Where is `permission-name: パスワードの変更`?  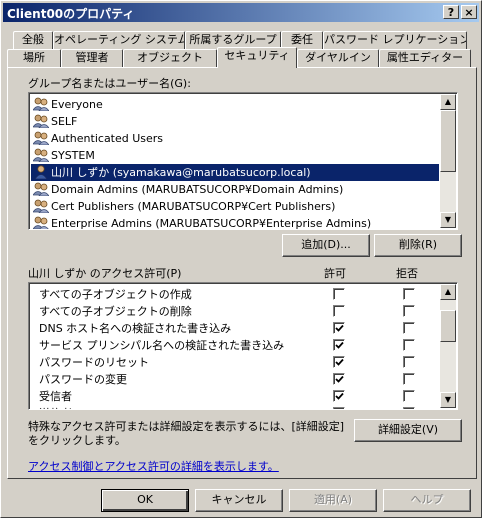 permission-name: パスワードの変更 is located at coordinates (83, 379).